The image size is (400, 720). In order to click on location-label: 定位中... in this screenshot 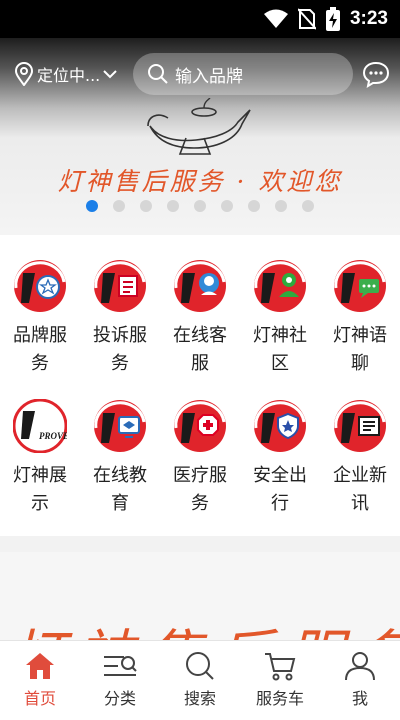, I will do `click(69, 75)`.